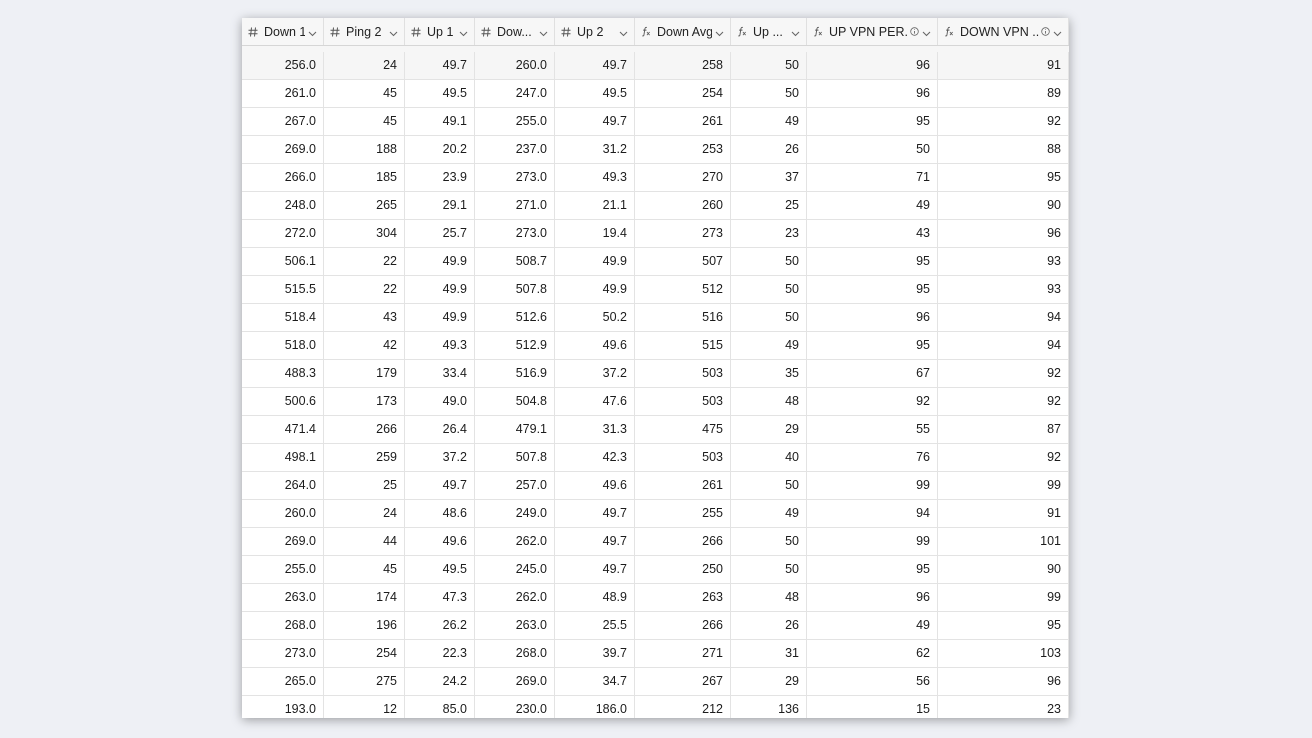 The height and width of the screenshot is (738, 1312). Describe the element at coordinates (283, 261) in the screenshot. I see `table-cell: 506.1` at that location.